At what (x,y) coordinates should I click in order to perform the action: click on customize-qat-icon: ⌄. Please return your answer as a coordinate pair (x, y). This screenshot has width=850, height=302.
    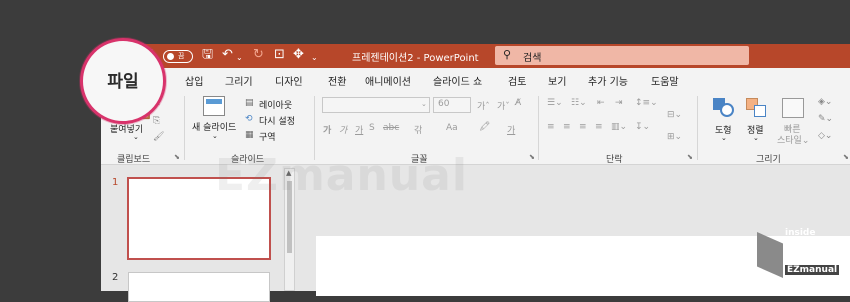
    Looking at the image, I should click on (314, 58).